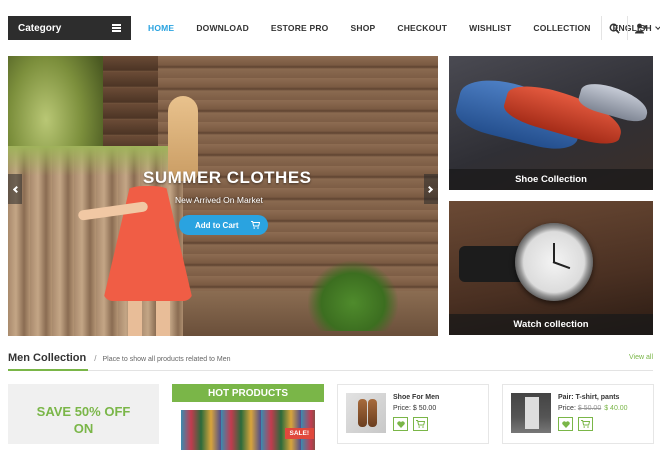 Image resolution: width=660 pixels, height=450 pixels. I want to click on chevron-down-icon, so click(657, 27).